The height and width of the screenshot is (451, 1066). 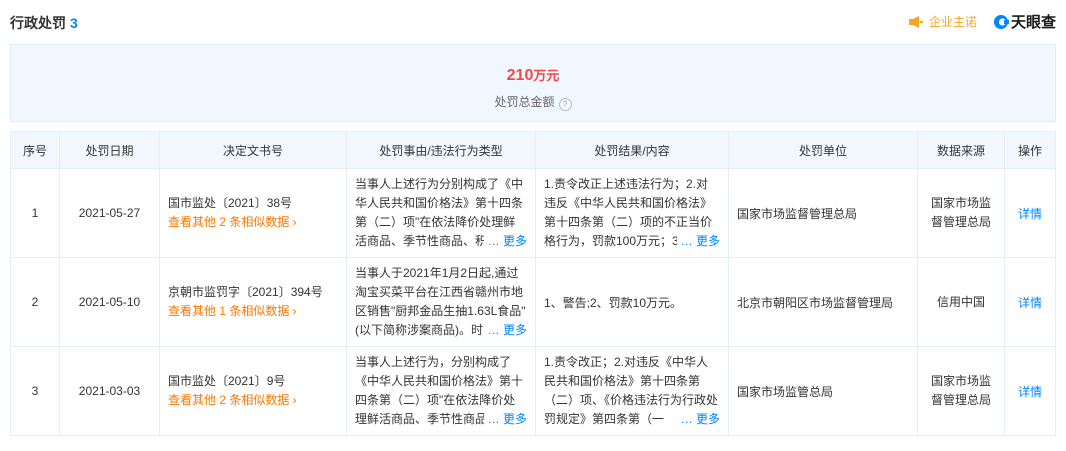 I want to click on row-doc-no: 国市监处〔2021〕9号, so click(x=227, y=381).